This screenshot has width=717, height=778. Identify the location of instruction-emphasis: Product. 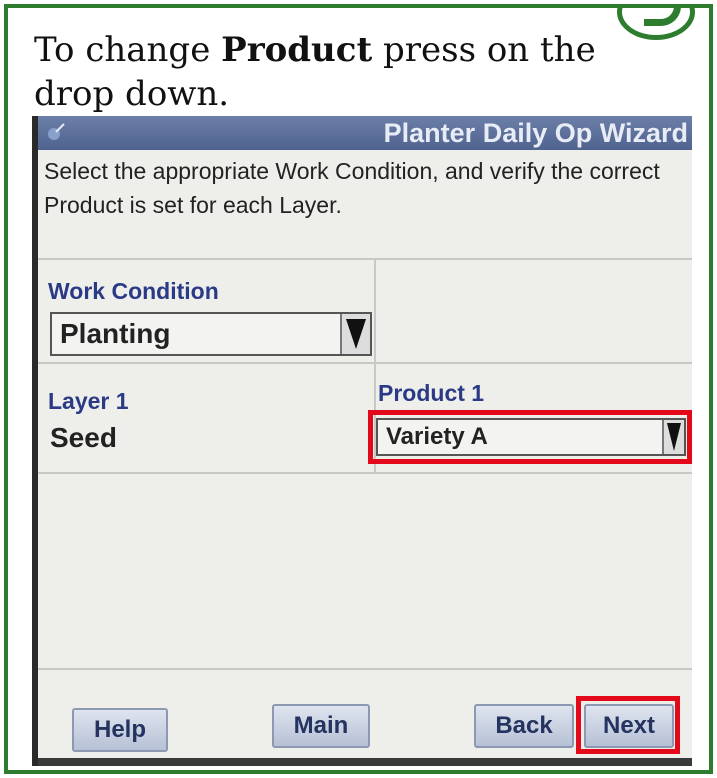
(297, 50).